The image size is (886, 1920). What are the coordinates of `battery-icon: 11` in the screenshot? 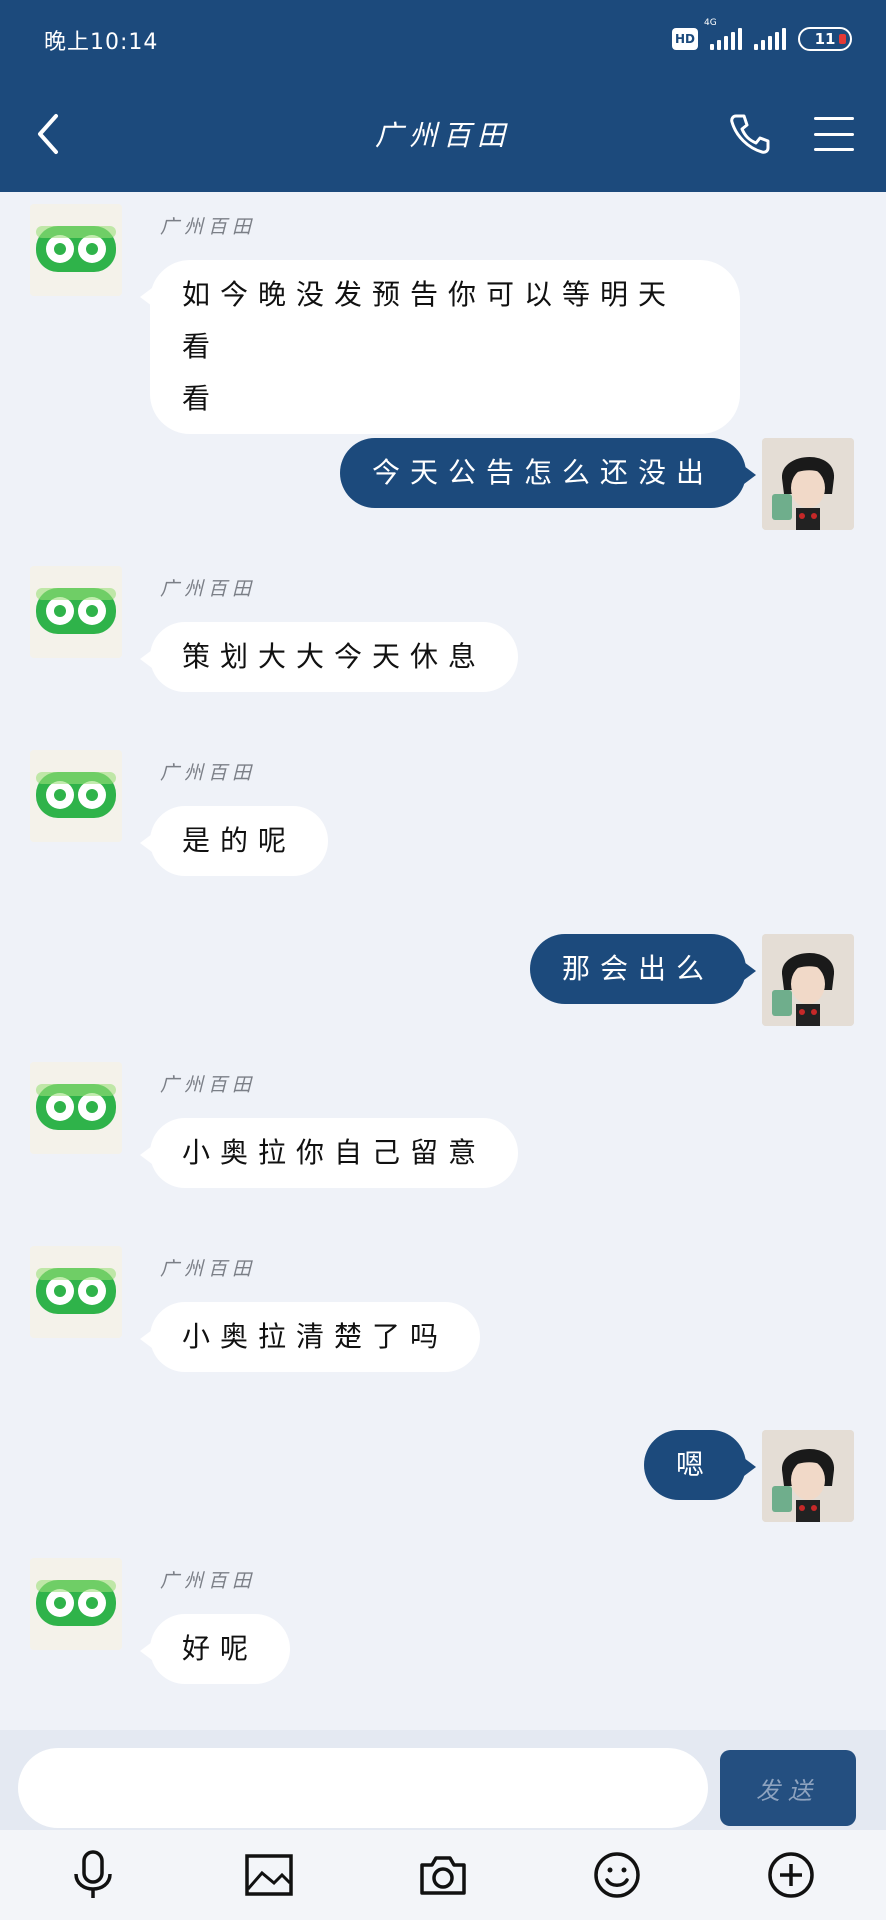 It's located at (825, 39).